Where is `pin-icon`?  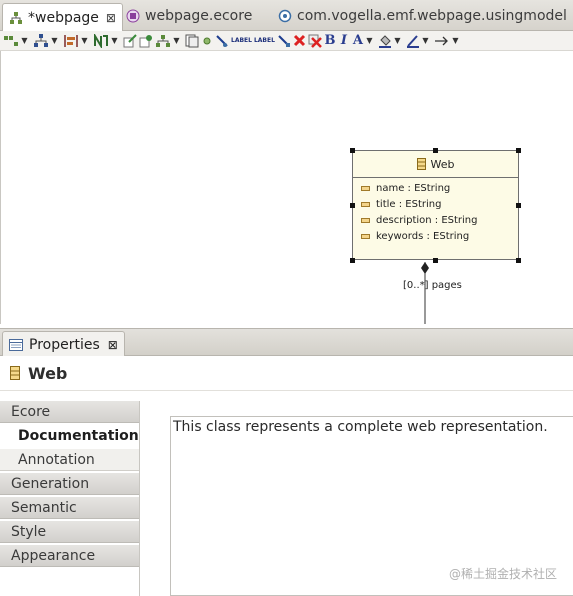 pin-icon is located at coordinates (146, 41).